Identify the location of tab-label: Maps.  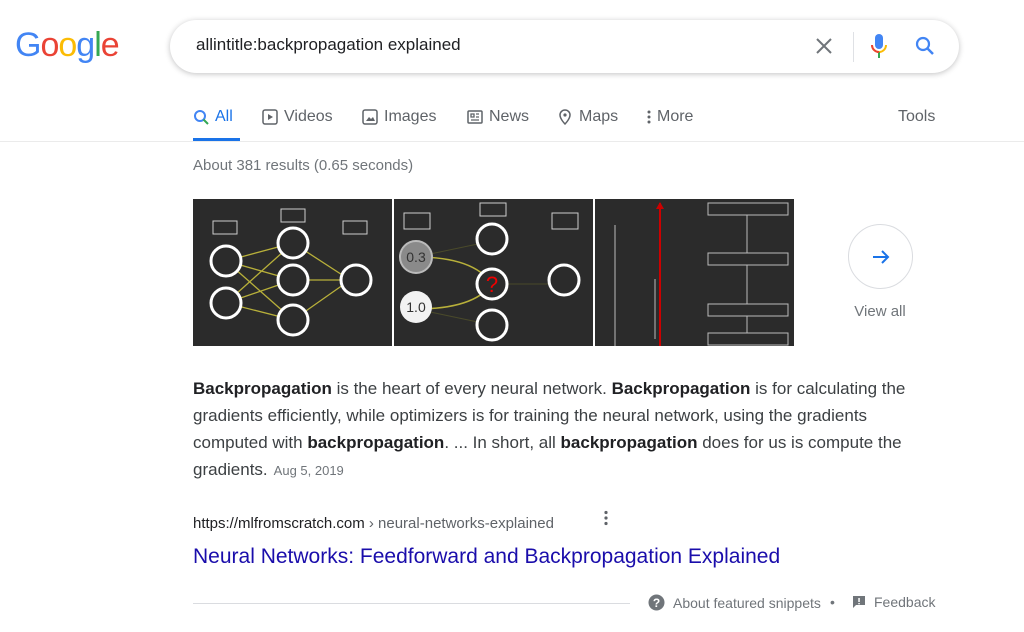
(599, 116).